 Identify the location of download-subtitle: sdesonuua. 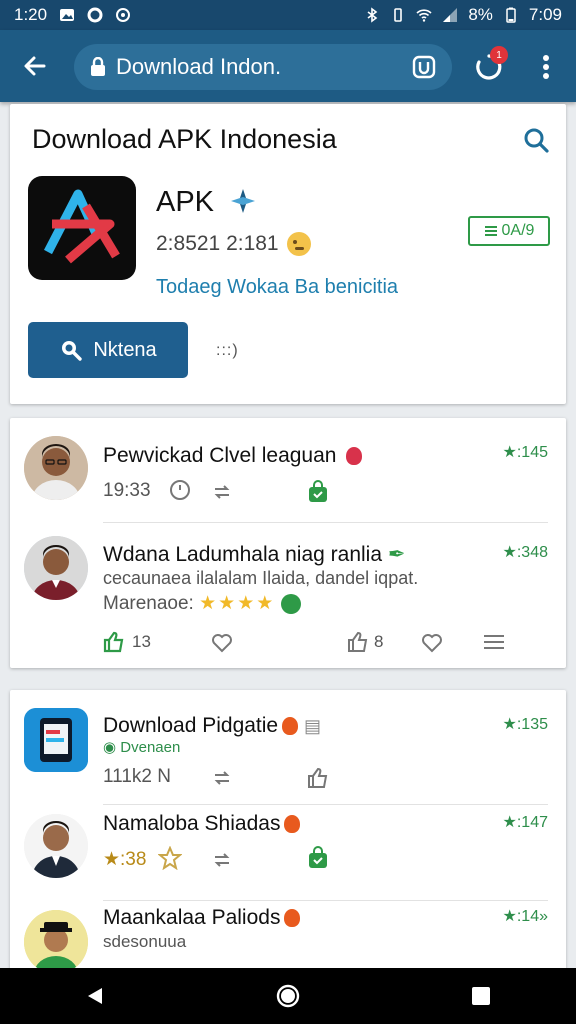
(145, 941).